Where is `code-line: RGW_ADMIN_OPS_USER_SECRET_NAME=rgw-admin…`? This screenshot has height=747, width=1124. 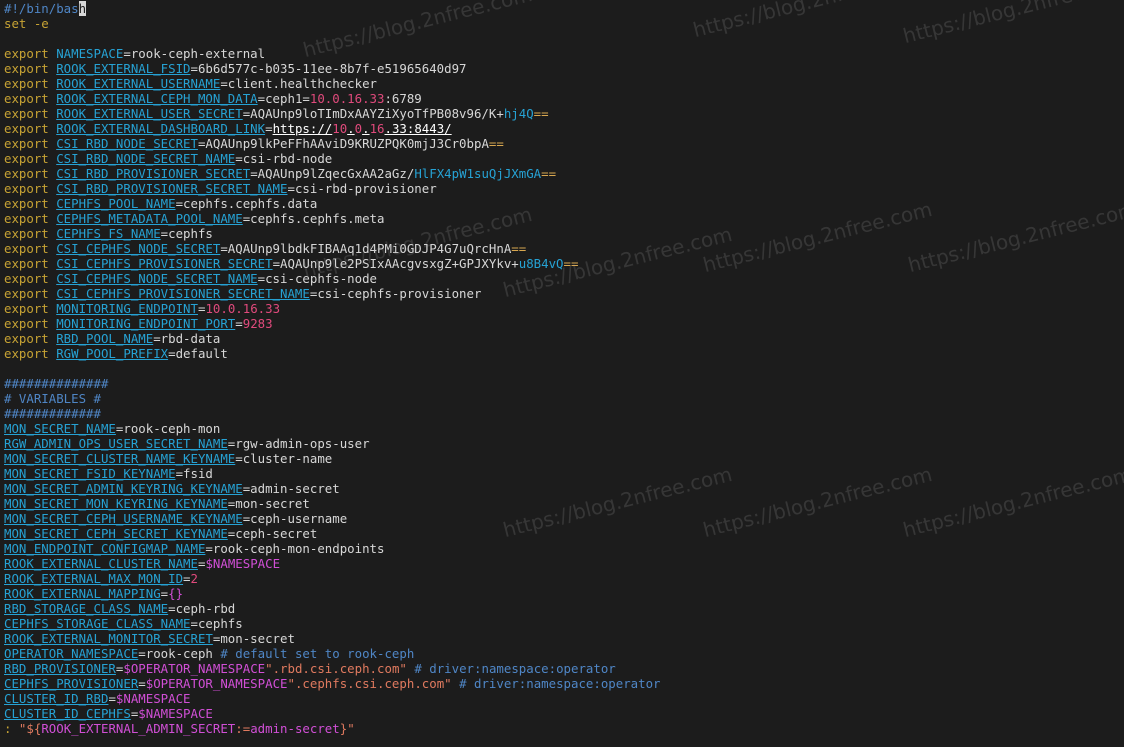 code-line: RGW_ADMIN_OPS_USER_SECRET_NAME=rgw-admin… is located at coordinates (332, 443).